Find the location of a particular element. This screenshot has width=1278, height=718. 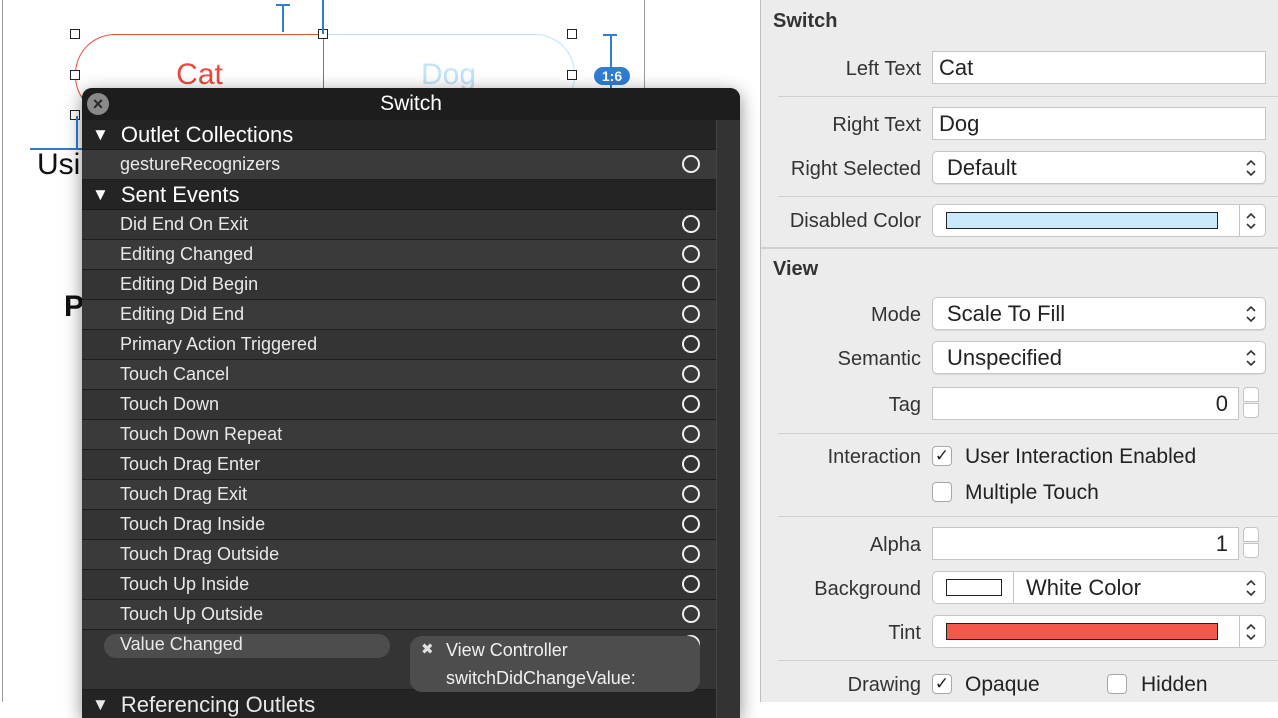

event-row: Editing Changed is located at coordinates (399, 255).